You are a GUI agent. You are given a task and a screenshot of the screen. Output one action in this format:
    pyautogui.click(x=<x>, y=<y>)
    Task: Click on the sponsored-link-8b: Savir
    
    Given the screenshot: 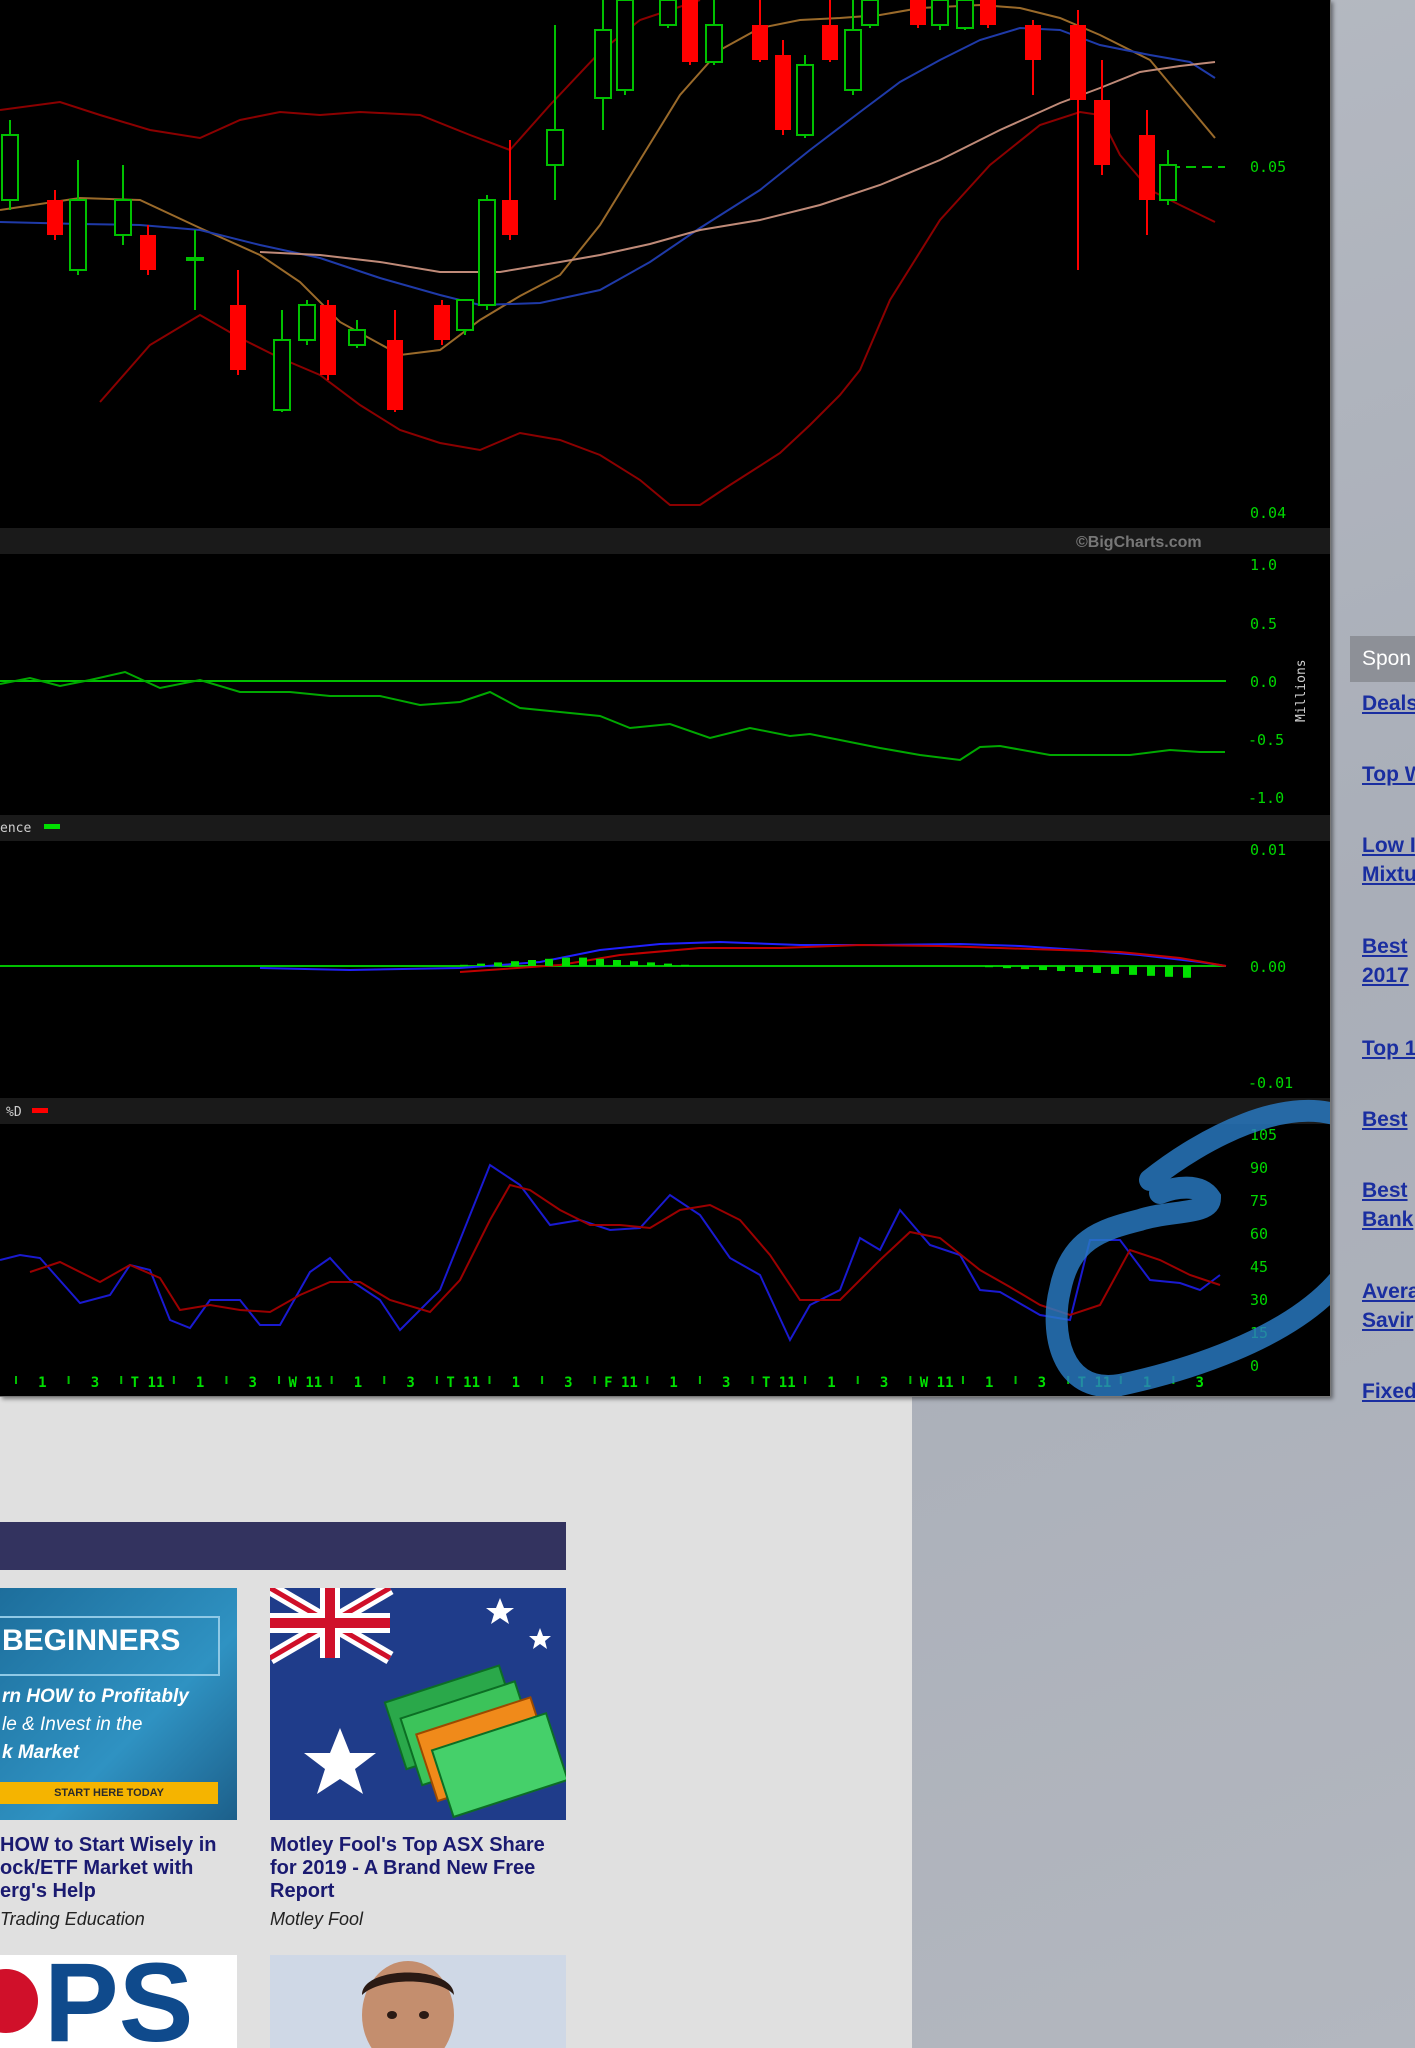 What is the action you would take?
    pyautogui.click(x=1388, y=1320)
    